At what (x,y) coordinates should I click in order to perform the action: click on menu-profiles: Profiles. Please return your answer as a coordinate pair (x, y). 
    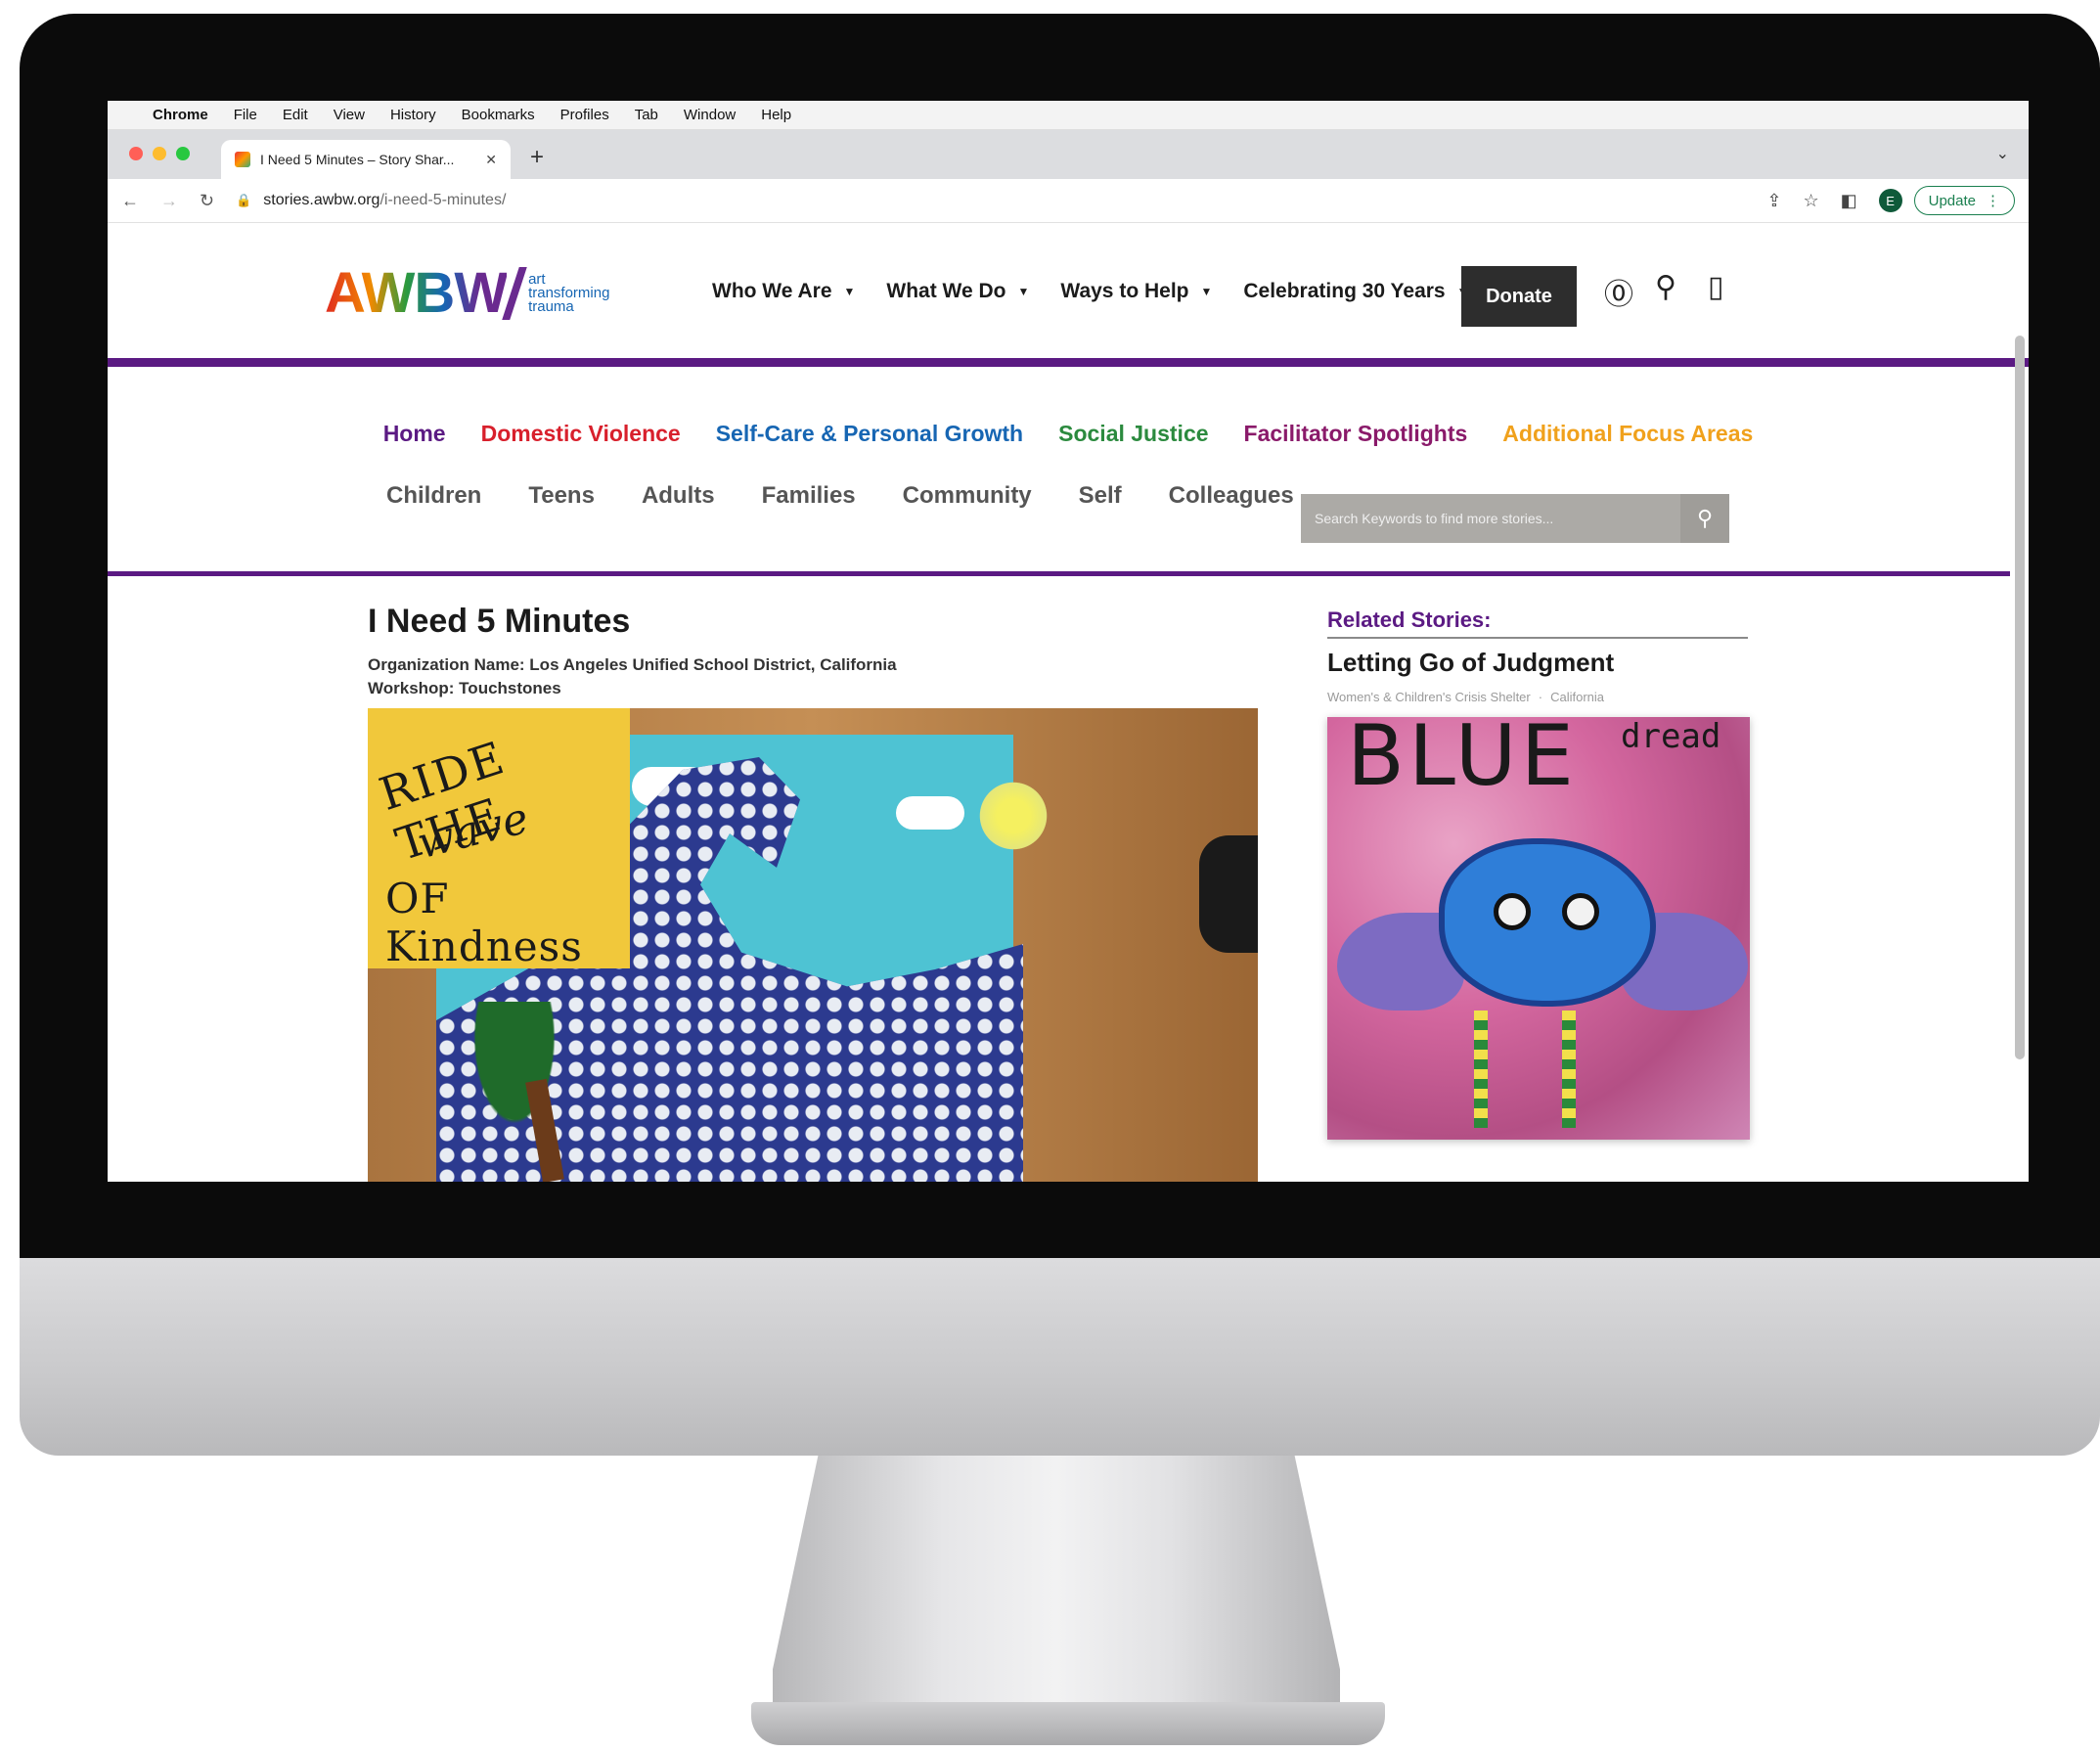
    Looking at the image, I should click on (585, 115).